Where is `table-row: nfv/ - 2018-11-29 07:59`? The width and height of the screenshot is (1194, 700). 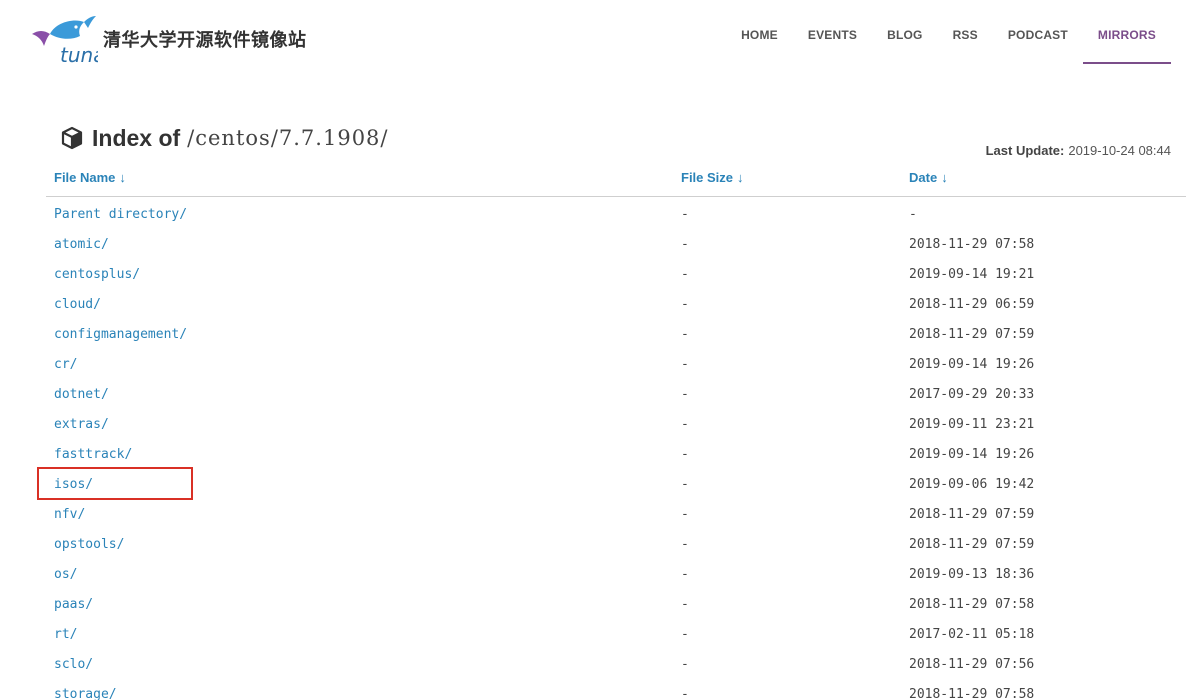
table-row: nfv/ - 2018-11-29 07:59 is located at coordinates (616, 514).